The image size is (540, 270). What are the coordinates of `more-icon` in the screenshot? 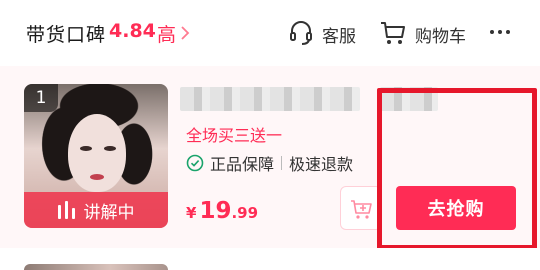 It's located at (500, 32).